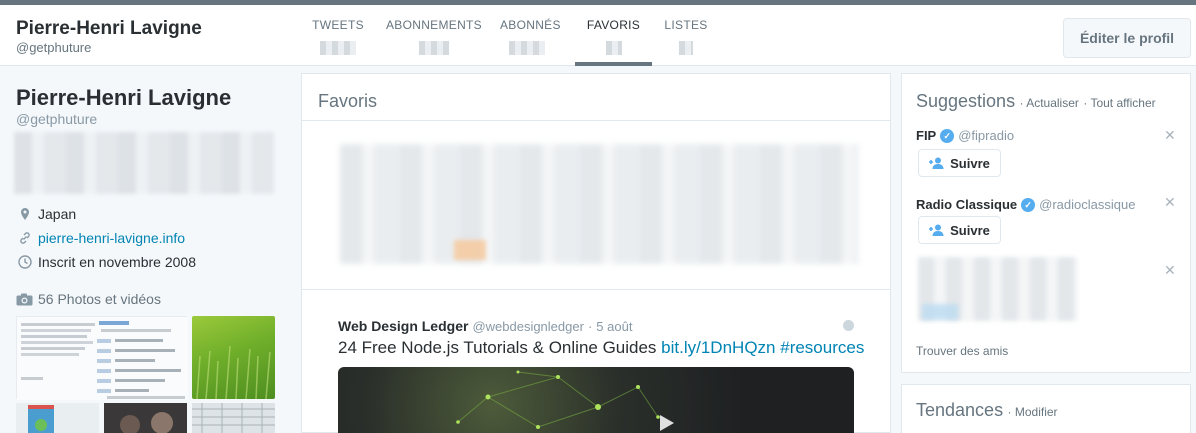 The height and width of the screenshot is (433, 1196). Describe the element at coordinates (54, 47) in the screenshot. I see `nav-profile-handle: @getphuture` at that location.